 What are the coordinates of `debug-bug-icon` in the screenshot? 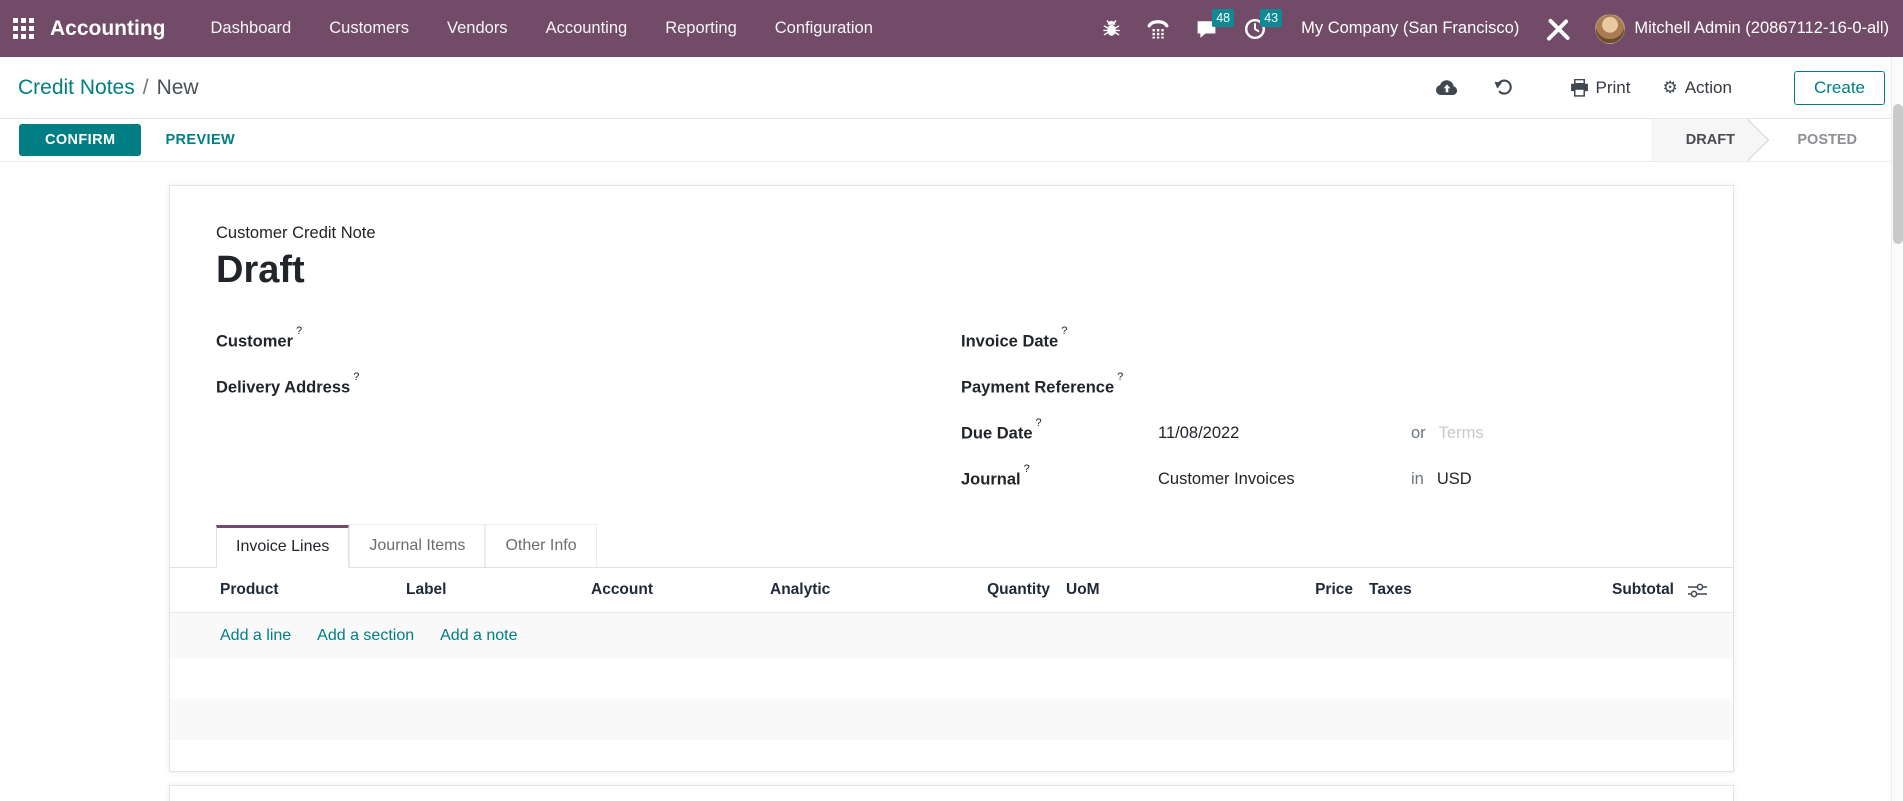 It's located at (1111, 28).